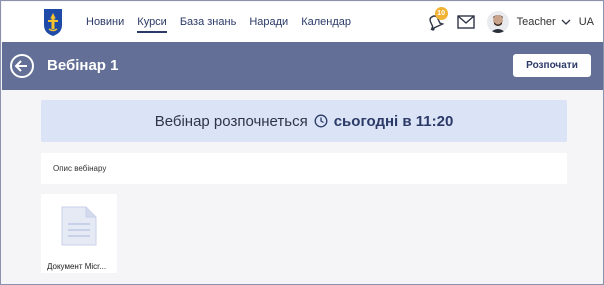  I want to click on webinar-start-banner: Вебінар розпочнеться сьогодні в 11:20, so click(304, 121).